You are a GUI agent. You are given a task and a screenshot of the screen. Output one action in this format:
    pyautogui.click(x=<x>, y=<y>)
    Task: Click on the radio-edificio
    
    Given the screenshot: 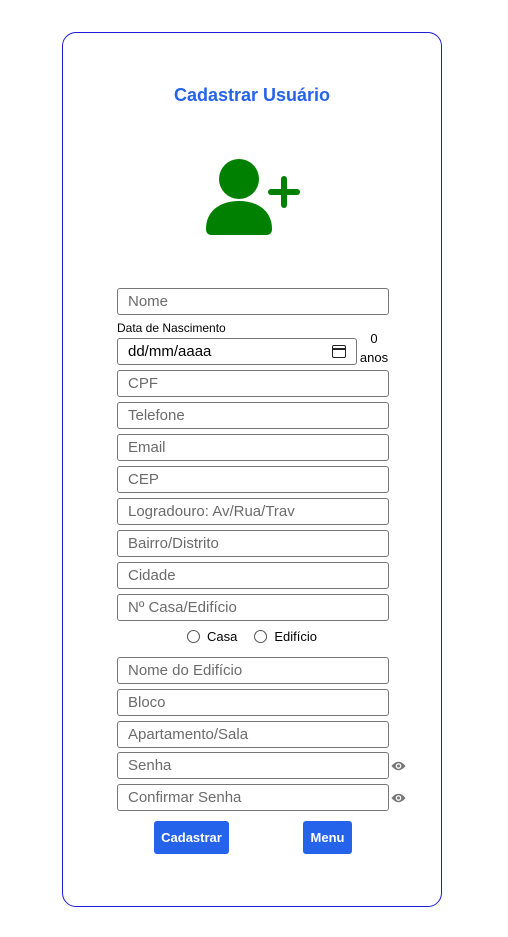 What is the action you would take?
    pyautogui.click(x=261, y=636)
    